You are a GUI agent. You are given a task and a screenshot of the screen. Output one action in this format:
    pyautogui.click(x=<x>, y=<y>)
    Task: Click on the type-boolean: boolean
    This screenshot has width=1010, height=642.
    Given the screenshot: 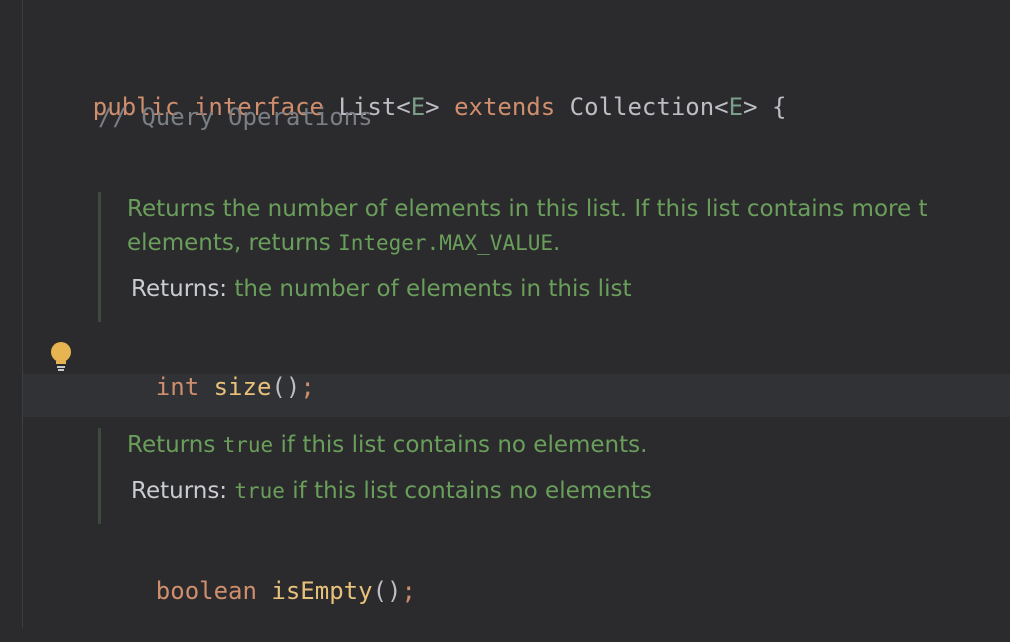 What is the action you would take?
    pyautogui.click(x=206, y=591)
    